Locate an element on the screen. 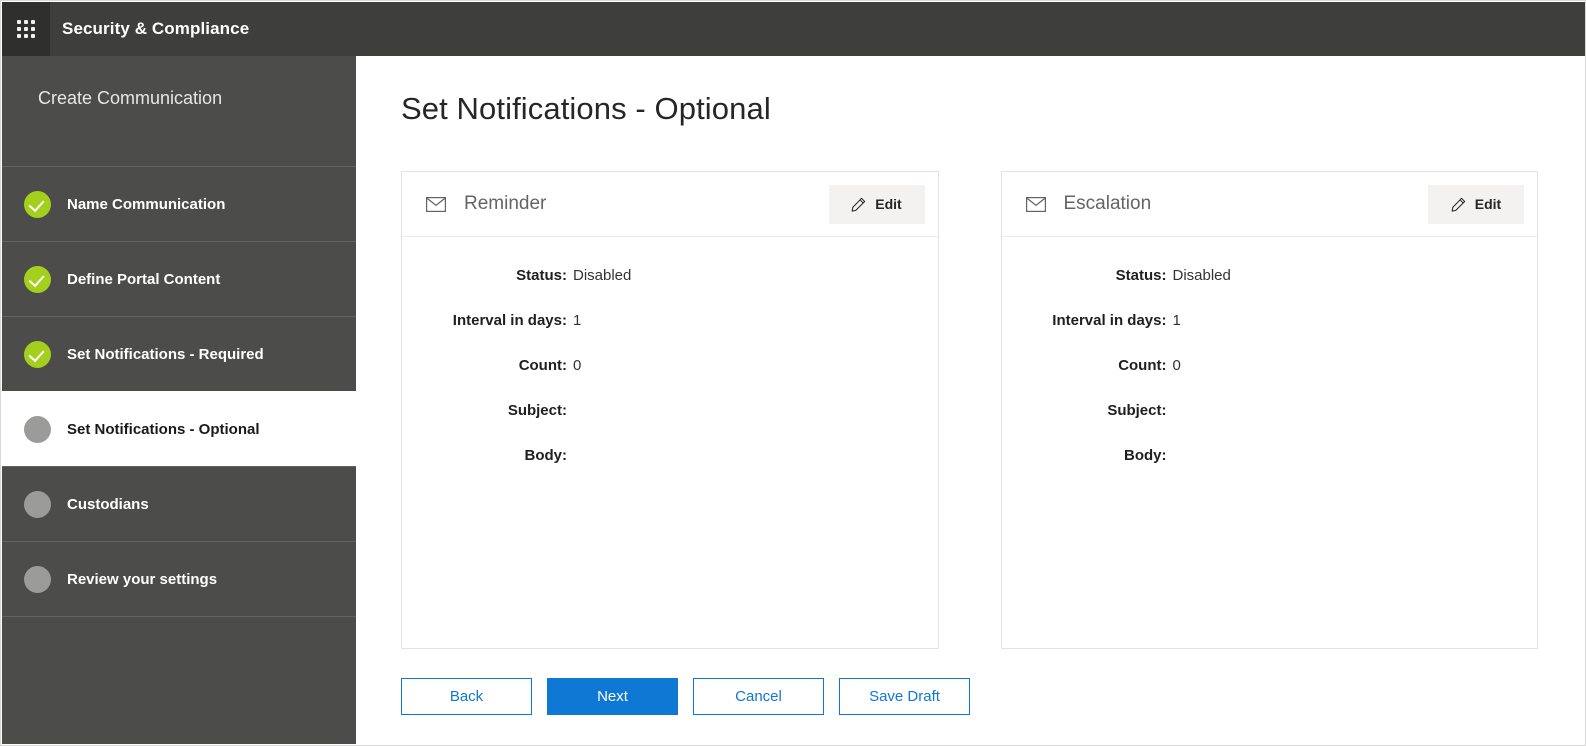 The image size is (1586, 746). escalation-card-header: Escalation Edit is located at coordinates (1269, 204).